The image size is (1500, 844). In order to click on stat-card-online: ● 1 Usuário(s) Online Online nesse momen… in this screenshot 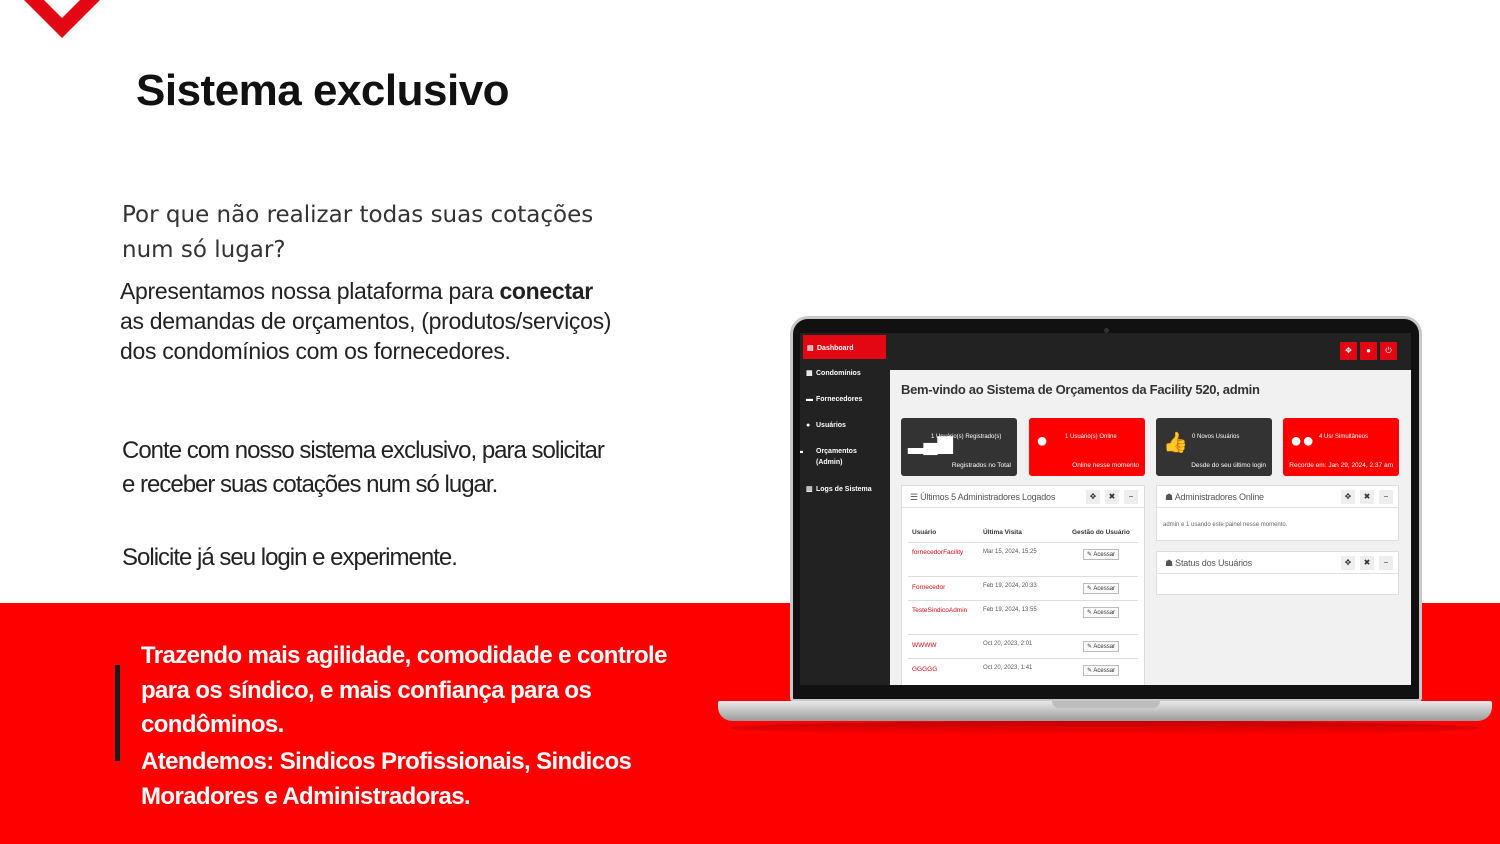, I will do `click(1087, 447)`.